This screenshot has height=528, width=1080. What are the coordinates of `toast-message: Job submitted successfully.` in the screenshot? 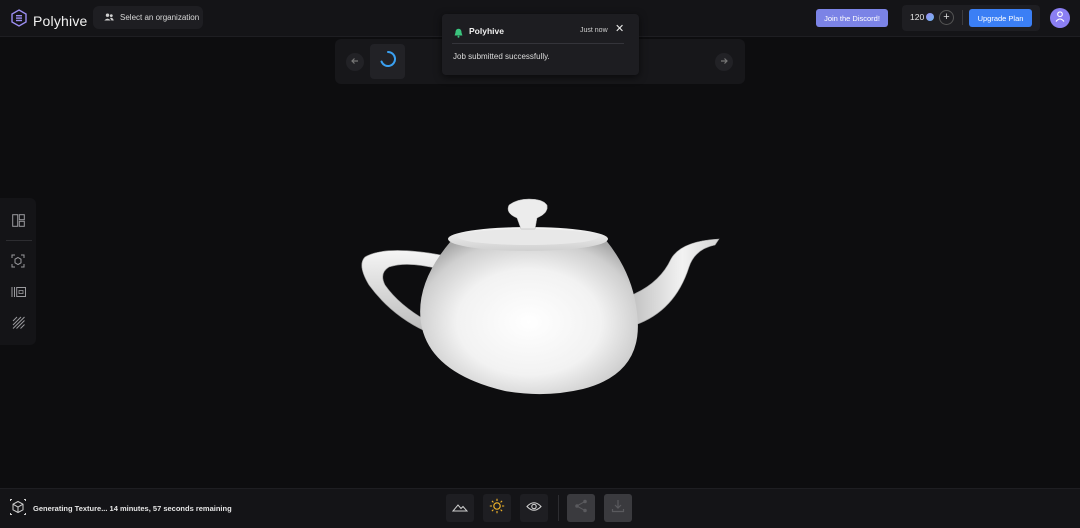 It's located at (501, 56).